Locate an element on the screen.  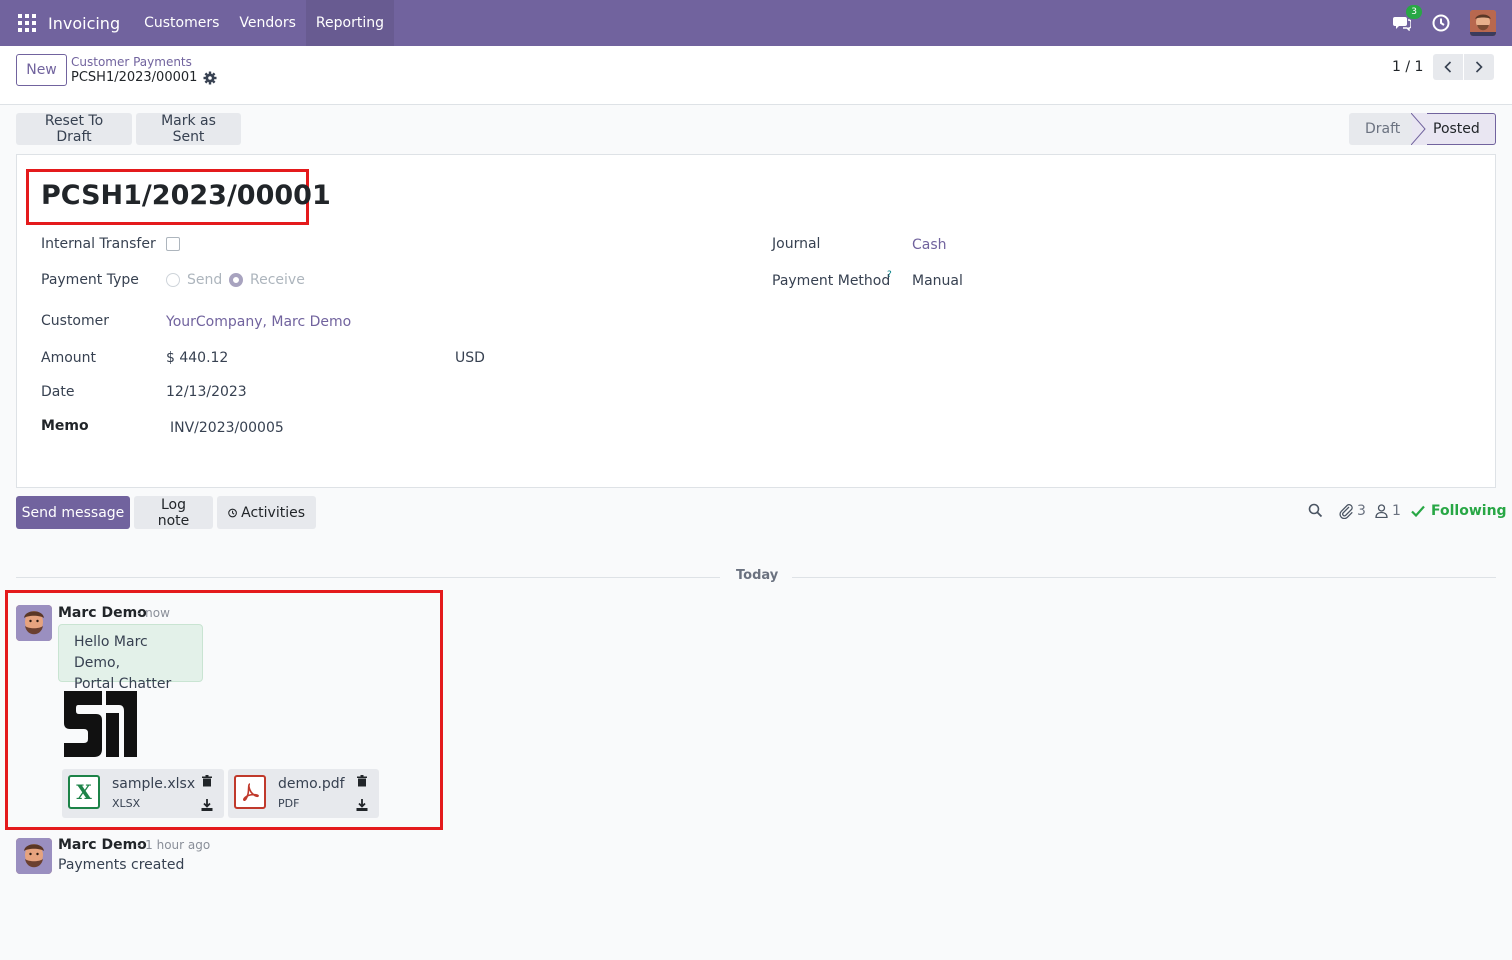
currency-value: USD is located at coordinates (470, 358).